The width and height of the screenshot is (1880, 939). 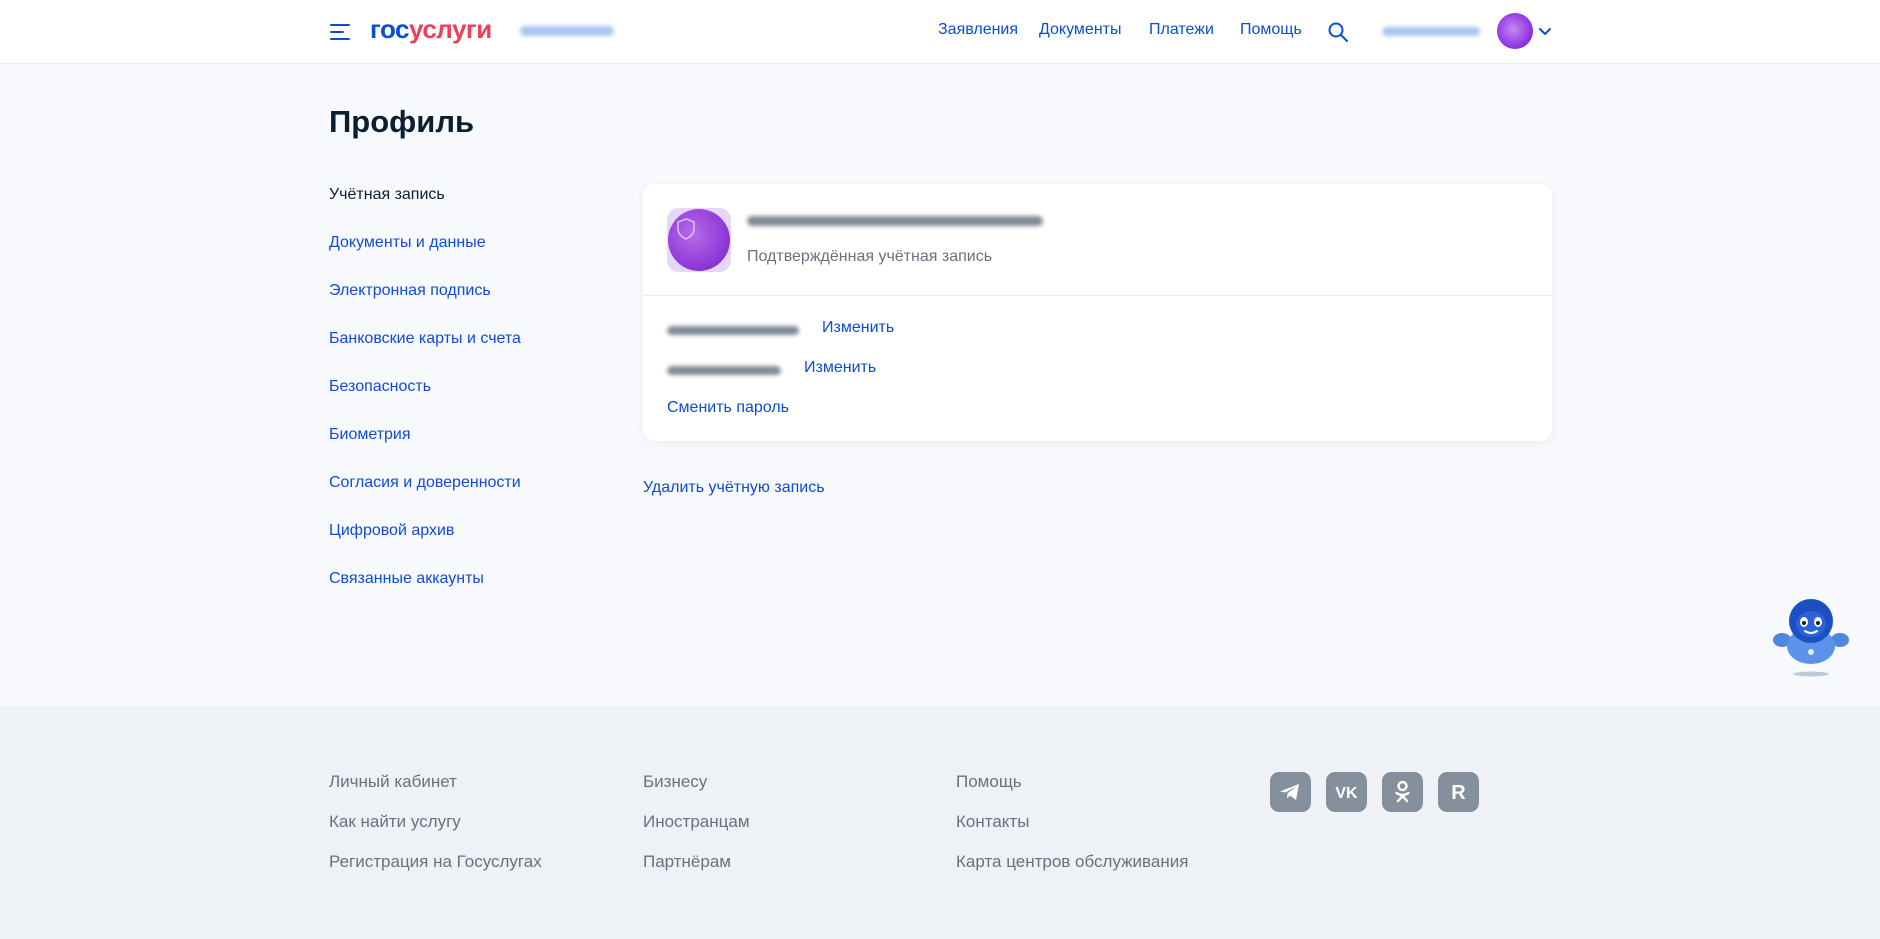 I want to click on nav-help: Помощь, so click(x=1271, y=30).